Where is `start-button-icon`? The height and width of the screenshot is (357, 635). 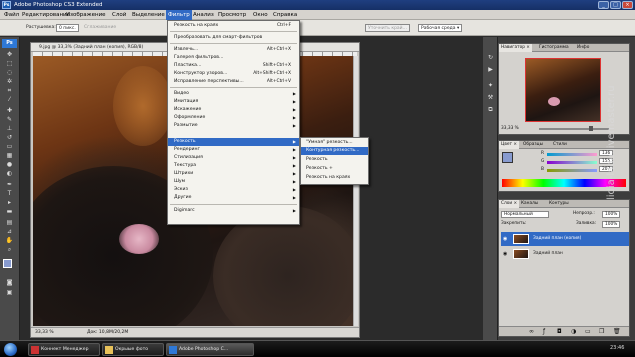 start-button-icon is located at coordinates (10, 349).